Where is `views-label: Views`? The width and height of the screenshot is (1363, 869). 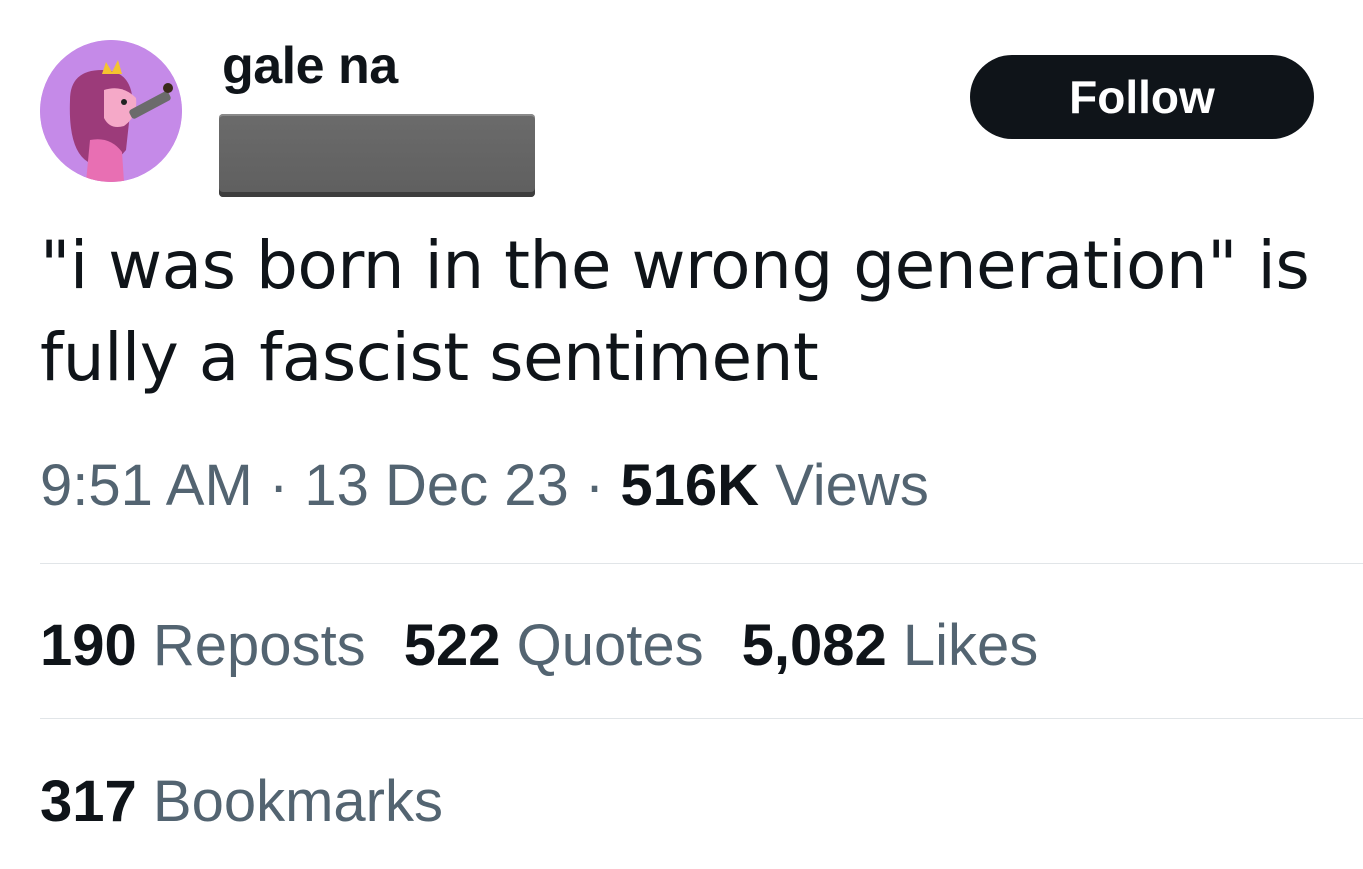 views-label: Views is located at coordinates (852, 485).